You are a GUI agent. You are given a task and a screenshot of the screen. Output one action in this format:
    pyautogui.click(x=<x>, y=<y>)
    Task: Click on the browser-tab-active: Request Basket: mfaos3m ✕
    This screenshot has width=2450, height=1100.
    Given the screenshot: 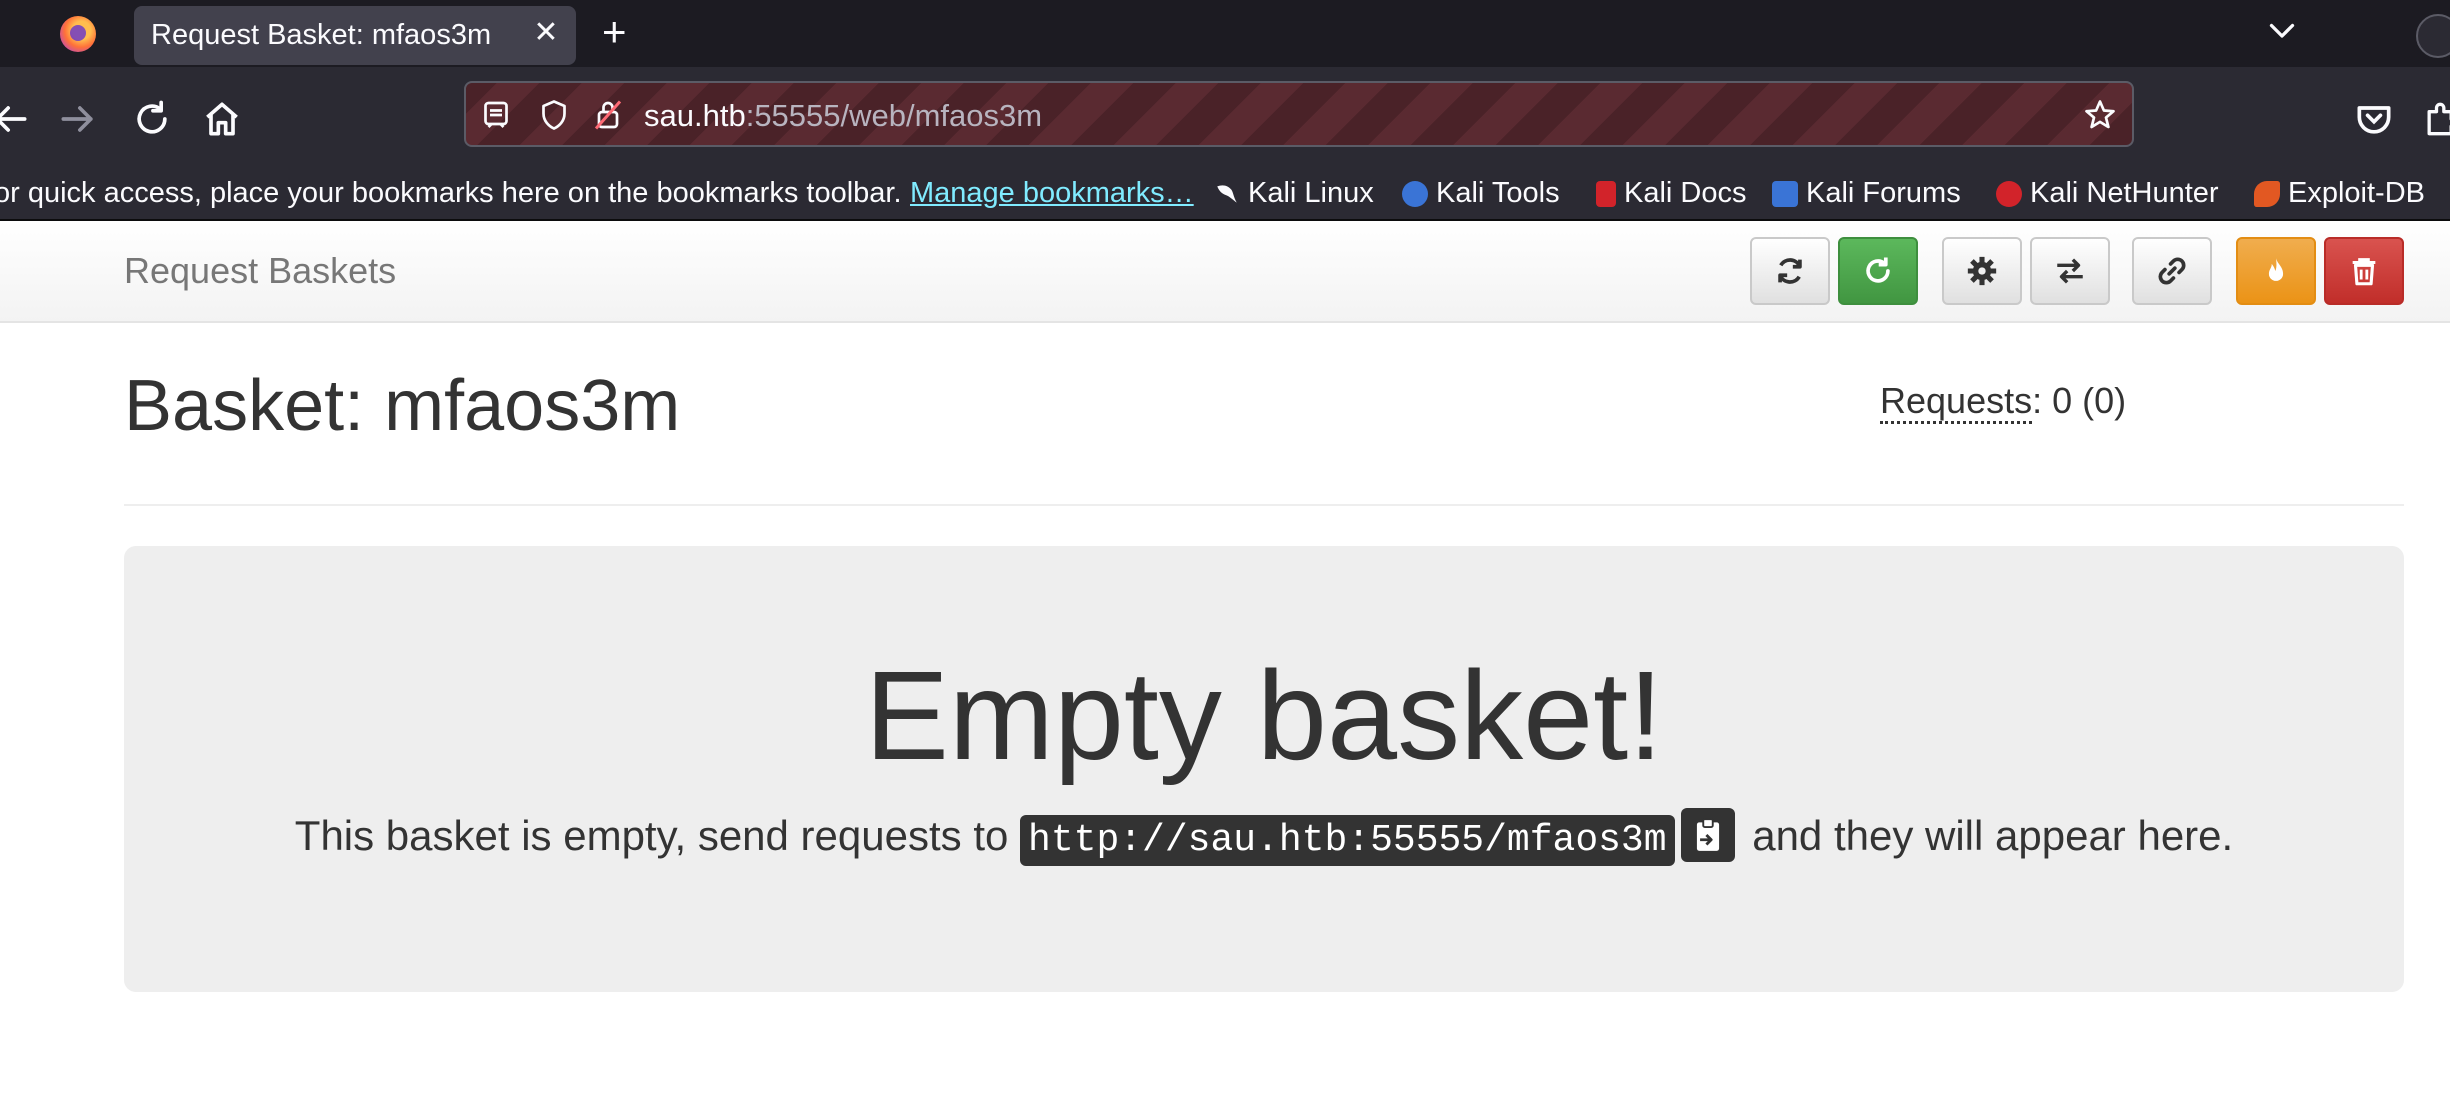 What is the action you would take?
    pyautogui.click(x=355, y=35)
    